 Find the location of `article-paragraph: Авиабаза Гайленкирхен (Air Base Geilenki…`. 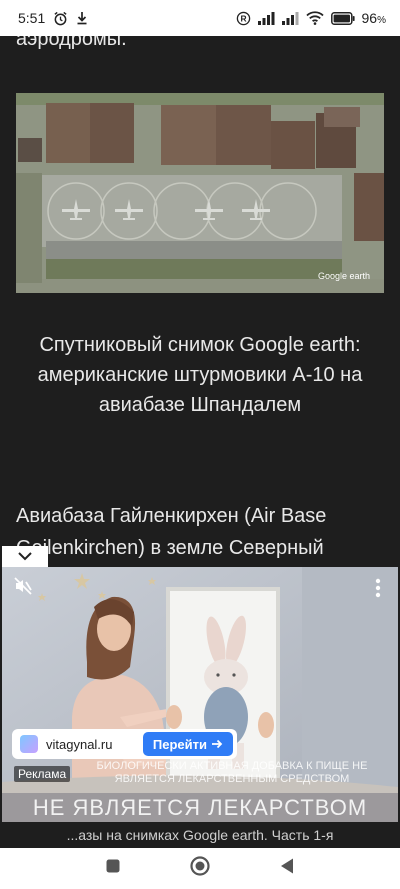

article-paragraph: Авиабаза Гайленкирхен (Air Base Geilenki… is located at coordinates (171, 532).